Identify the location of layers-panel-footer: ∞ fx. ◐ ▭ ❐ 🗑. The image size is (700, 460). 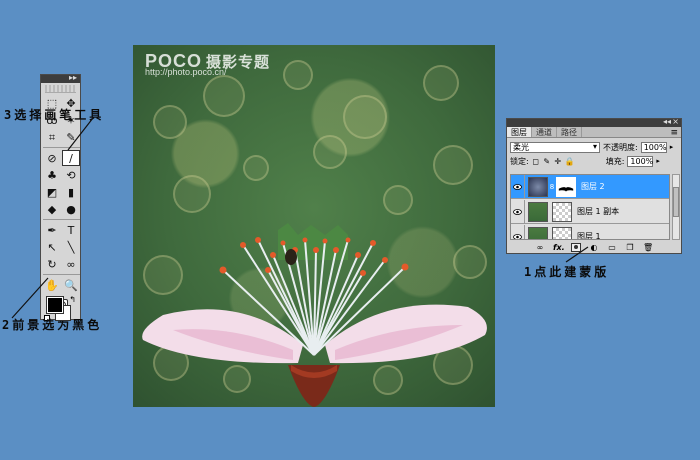
(594, 247).